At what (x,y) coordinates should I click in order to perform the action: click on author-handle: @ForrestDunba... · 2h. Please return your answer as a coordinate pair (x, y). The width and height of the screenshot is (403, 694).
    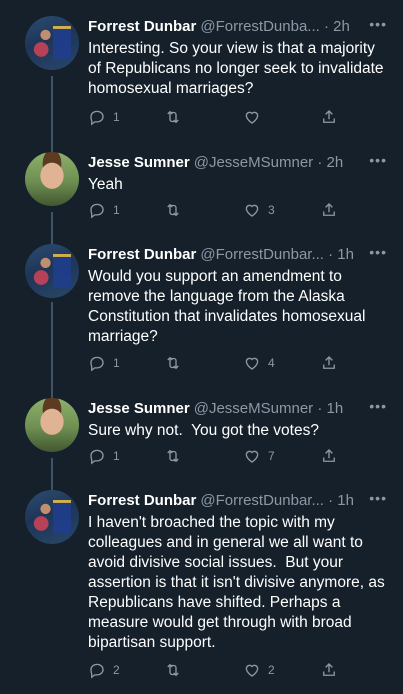
    Looking at the image, I should click on (274, 26).